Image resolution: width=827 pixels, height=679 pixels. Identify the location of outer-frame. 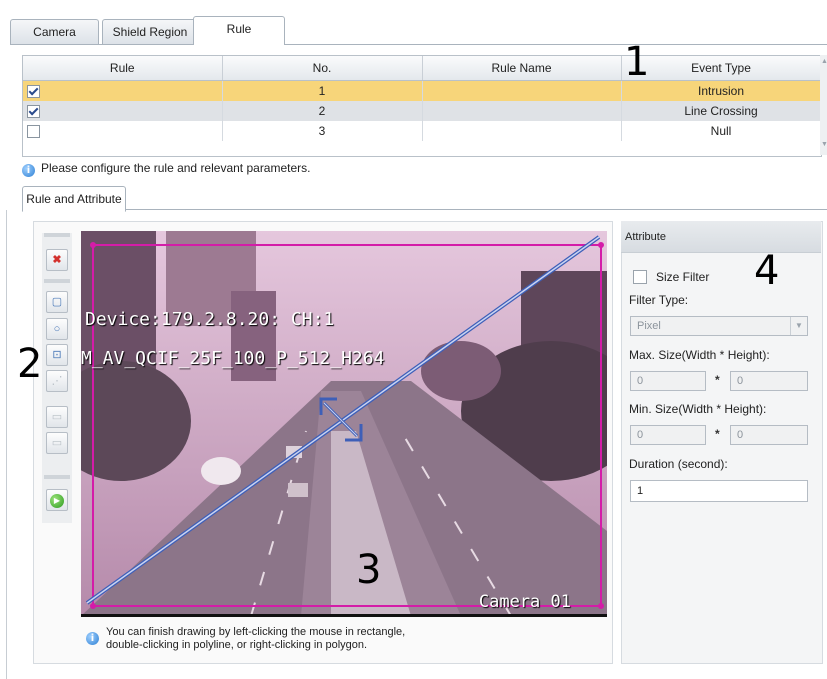
(6, 444).